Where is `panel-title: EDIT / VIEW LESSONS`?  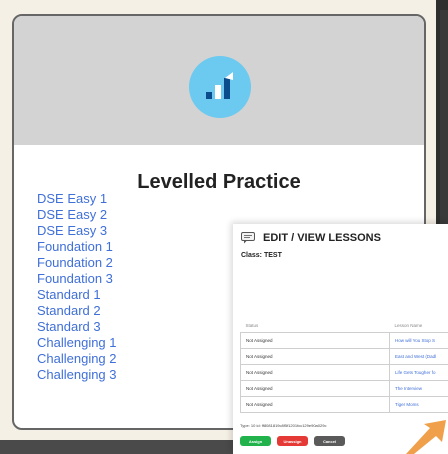
panel-title: EDIT / VIEW LESSONS is located at coordinates (322, 238).